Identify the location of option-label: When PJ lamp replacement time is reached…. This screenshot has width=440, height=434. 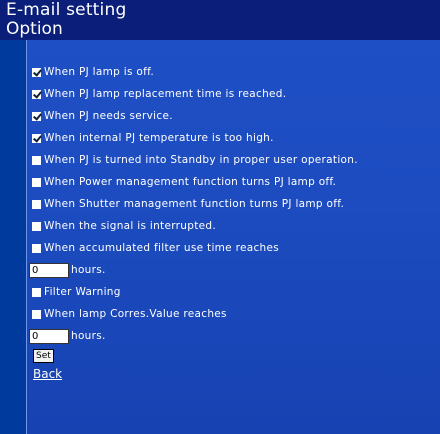
(165, 94).